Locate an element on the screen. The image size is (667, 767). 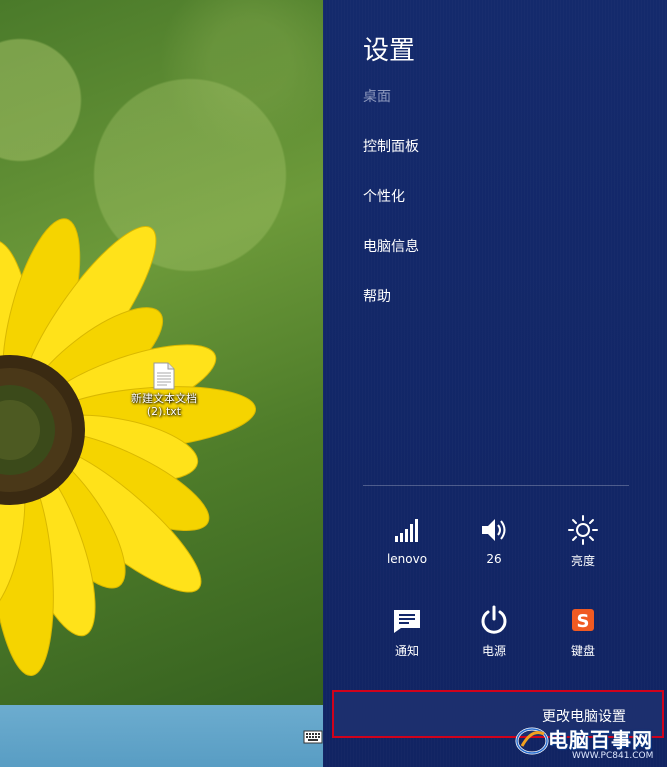
menu-item-desktop: 桌面 is located at coordinates (377, 97).